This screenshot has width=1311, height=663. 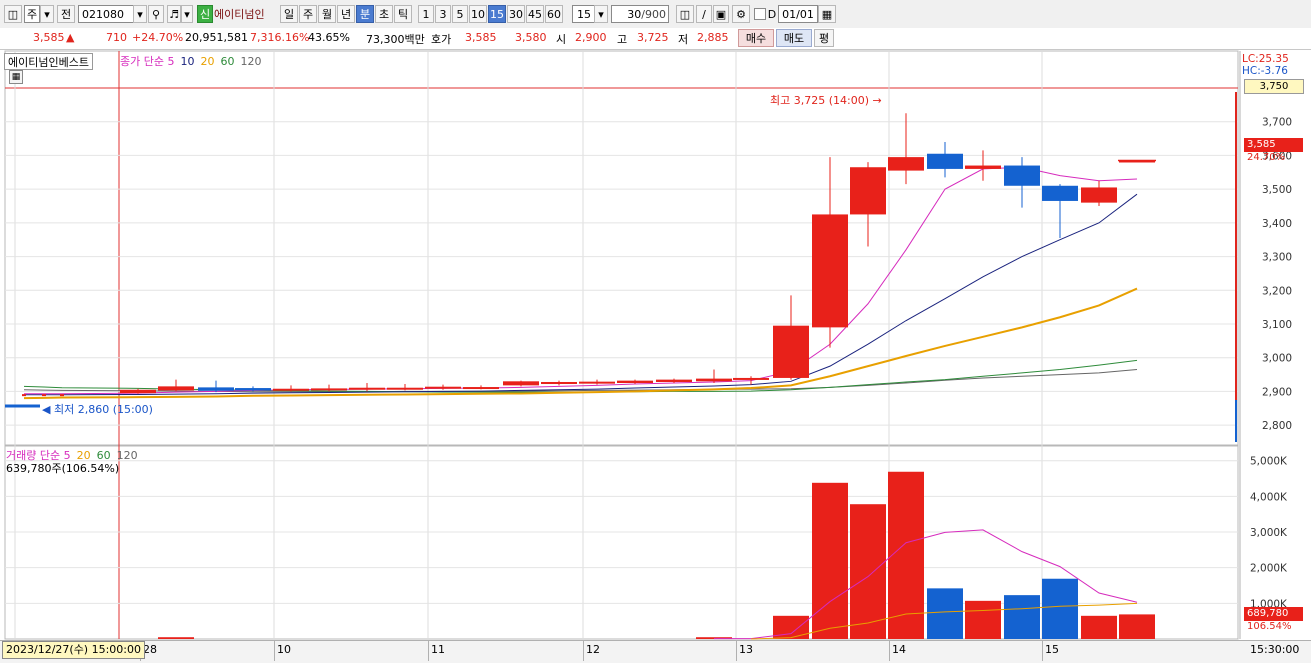 What do you see at coordinates (481, 37) in the screenshot?
I see `ask-price: 3,585` at bounding box center [481, 37].